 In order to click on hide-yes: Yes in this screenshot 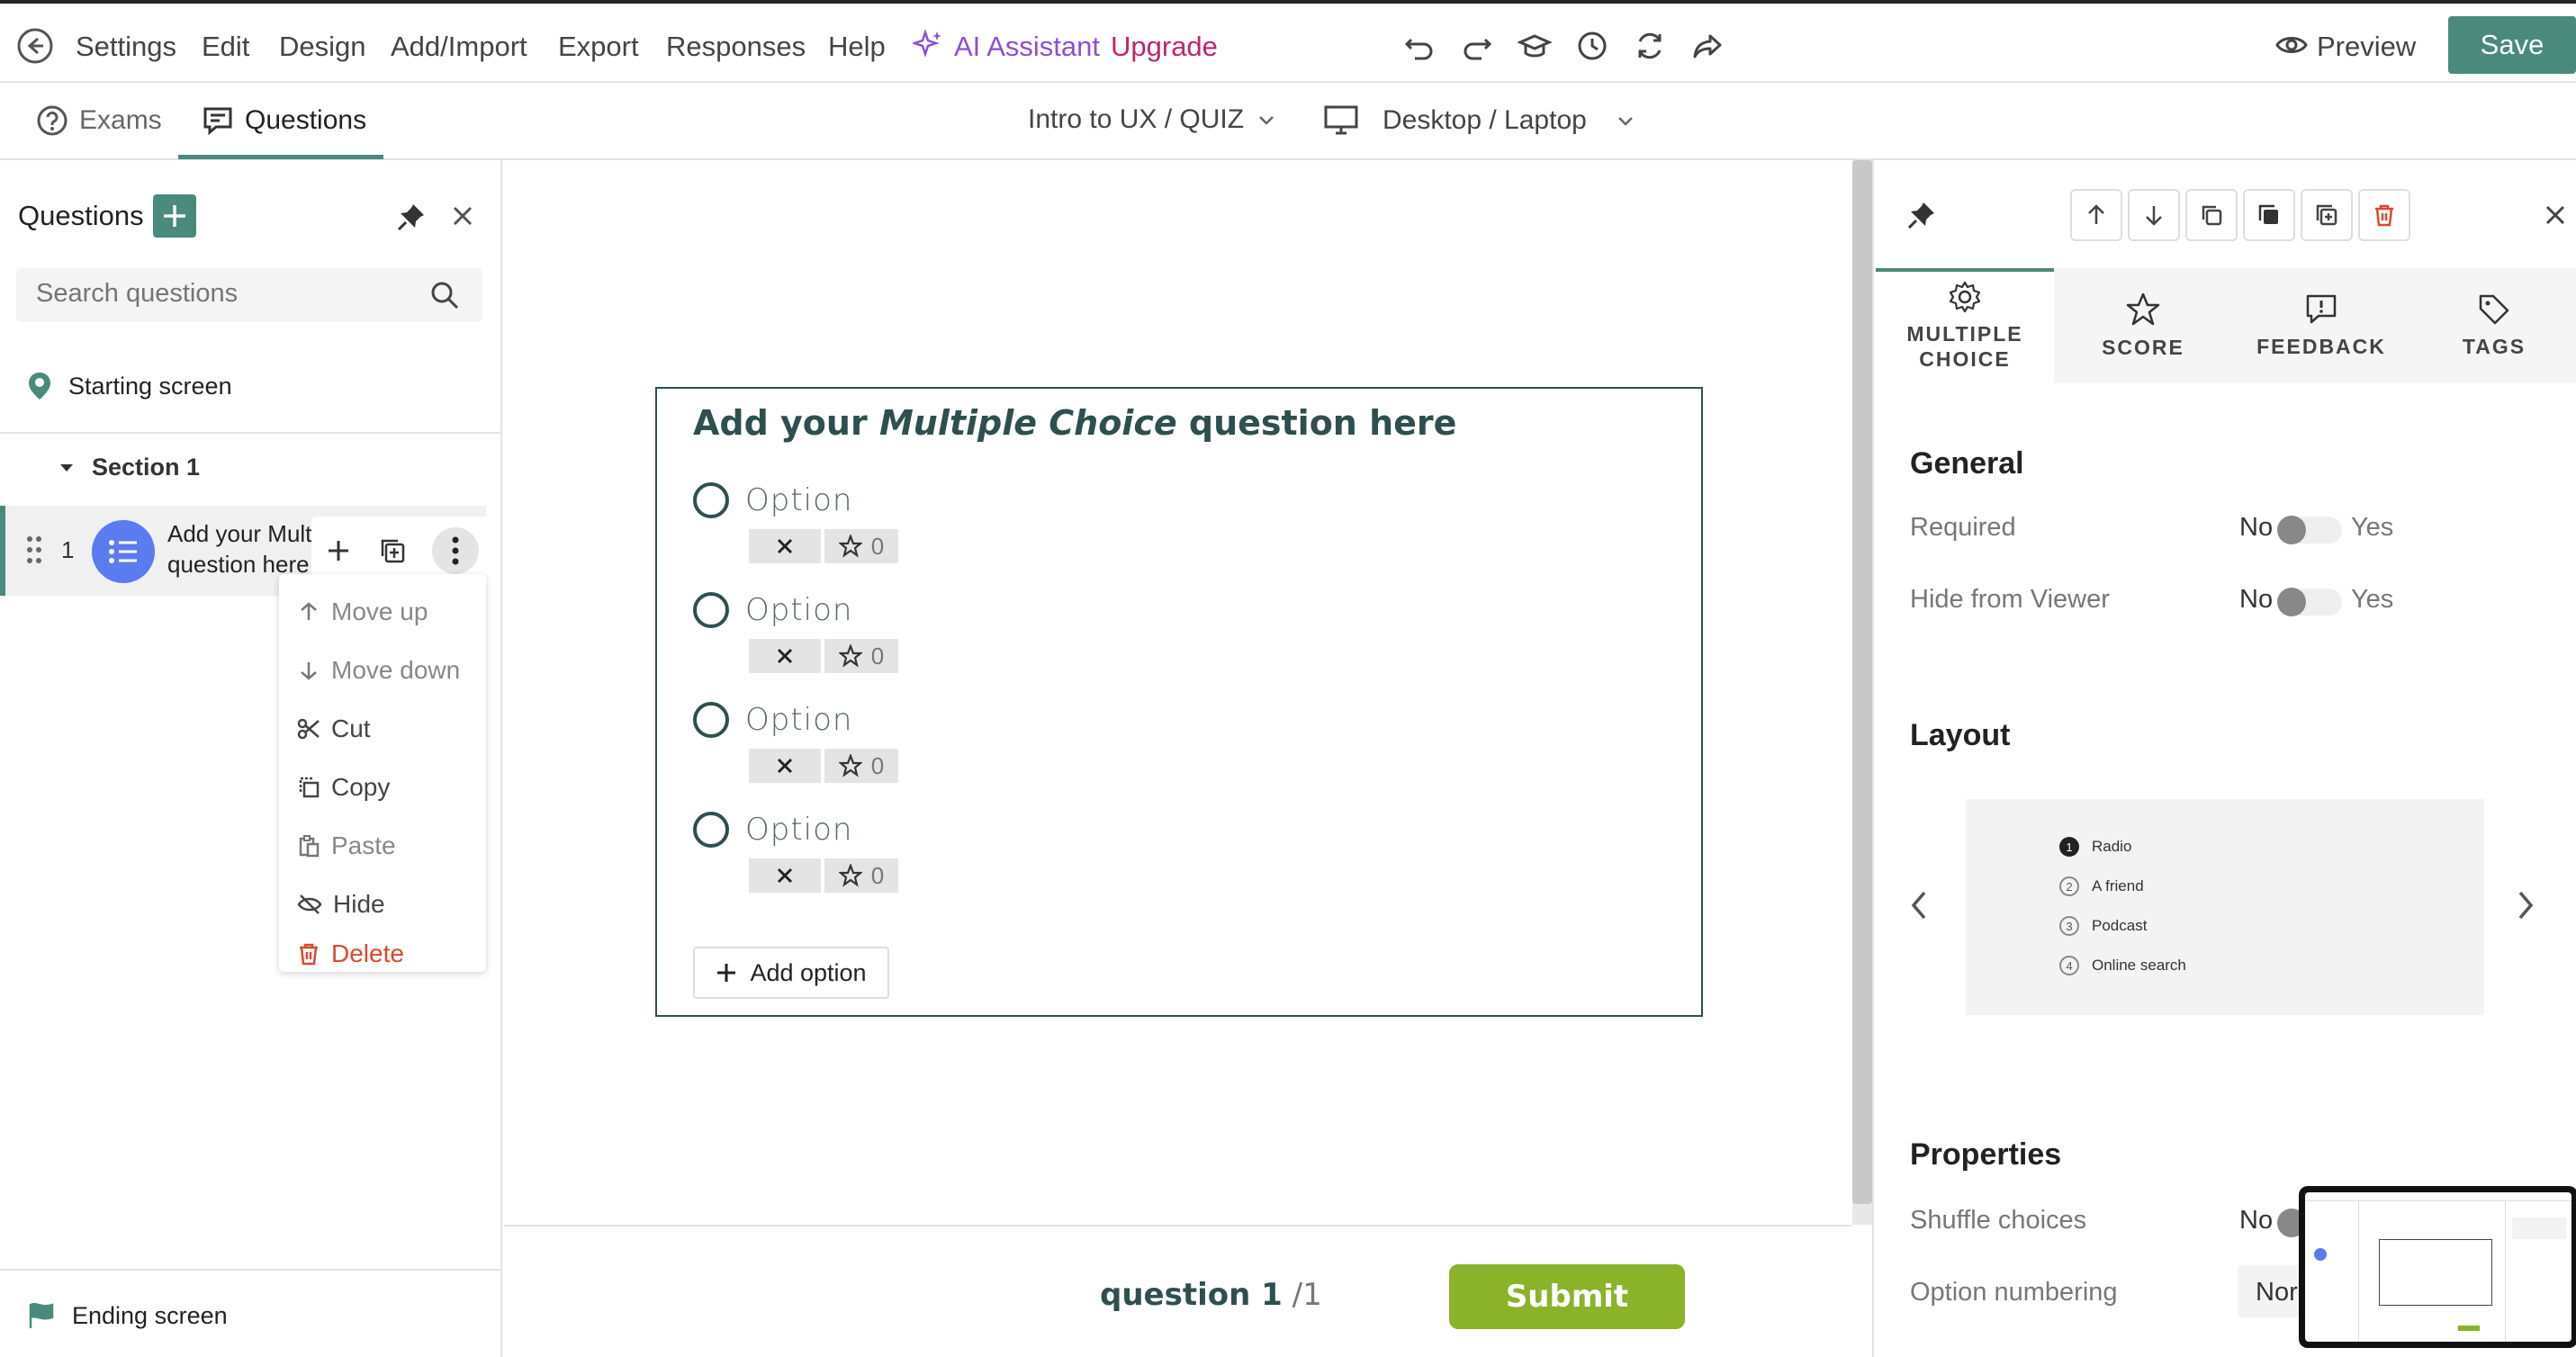, I will do `click(2372, 599)`.